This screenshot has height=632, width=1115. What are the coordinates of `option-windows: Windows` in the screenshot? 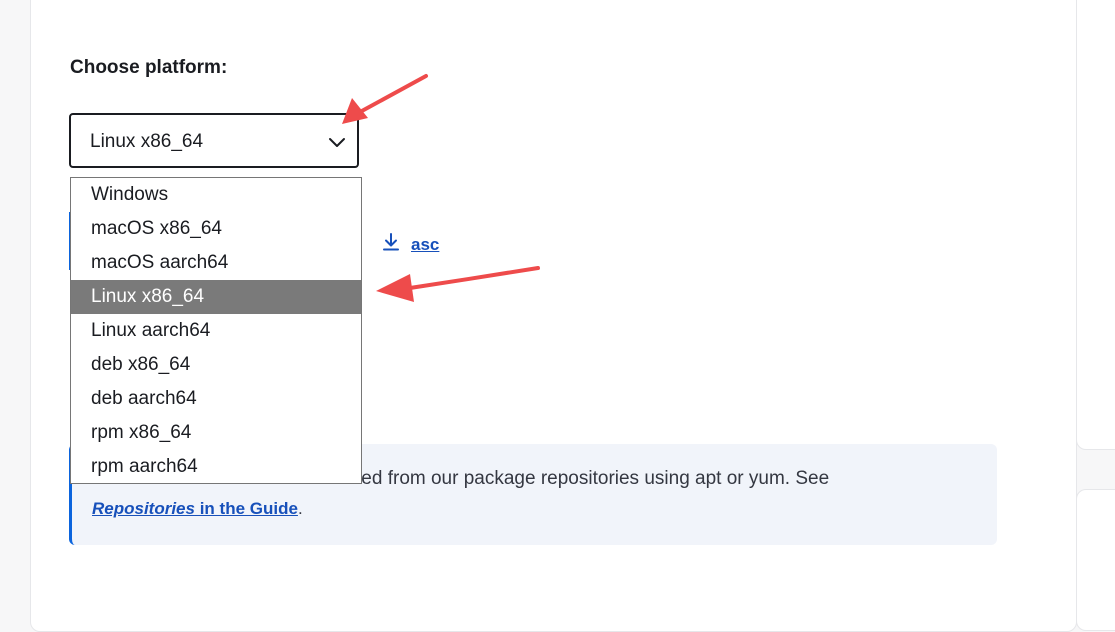 It's located at (216, 195).